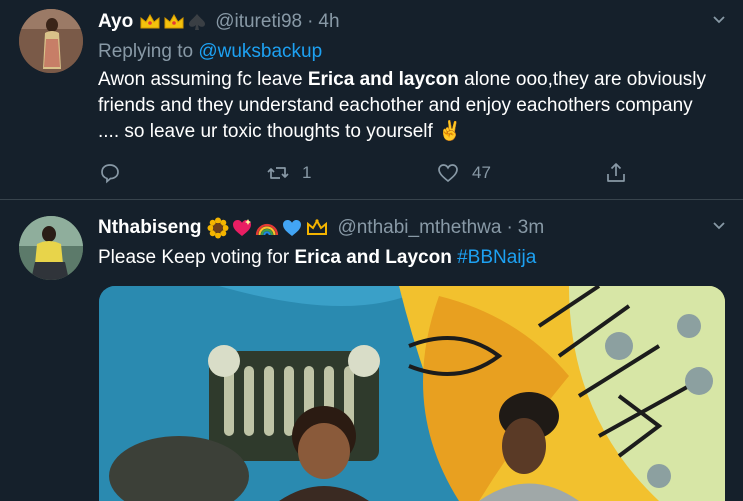 Image resolution: width=743 pixels, height=501 pixels. What do you see at coordinates (419, 228) in the screenshot?
I see `user-handle: @nthabi_mthethwa` at bounding box center [419, 228].